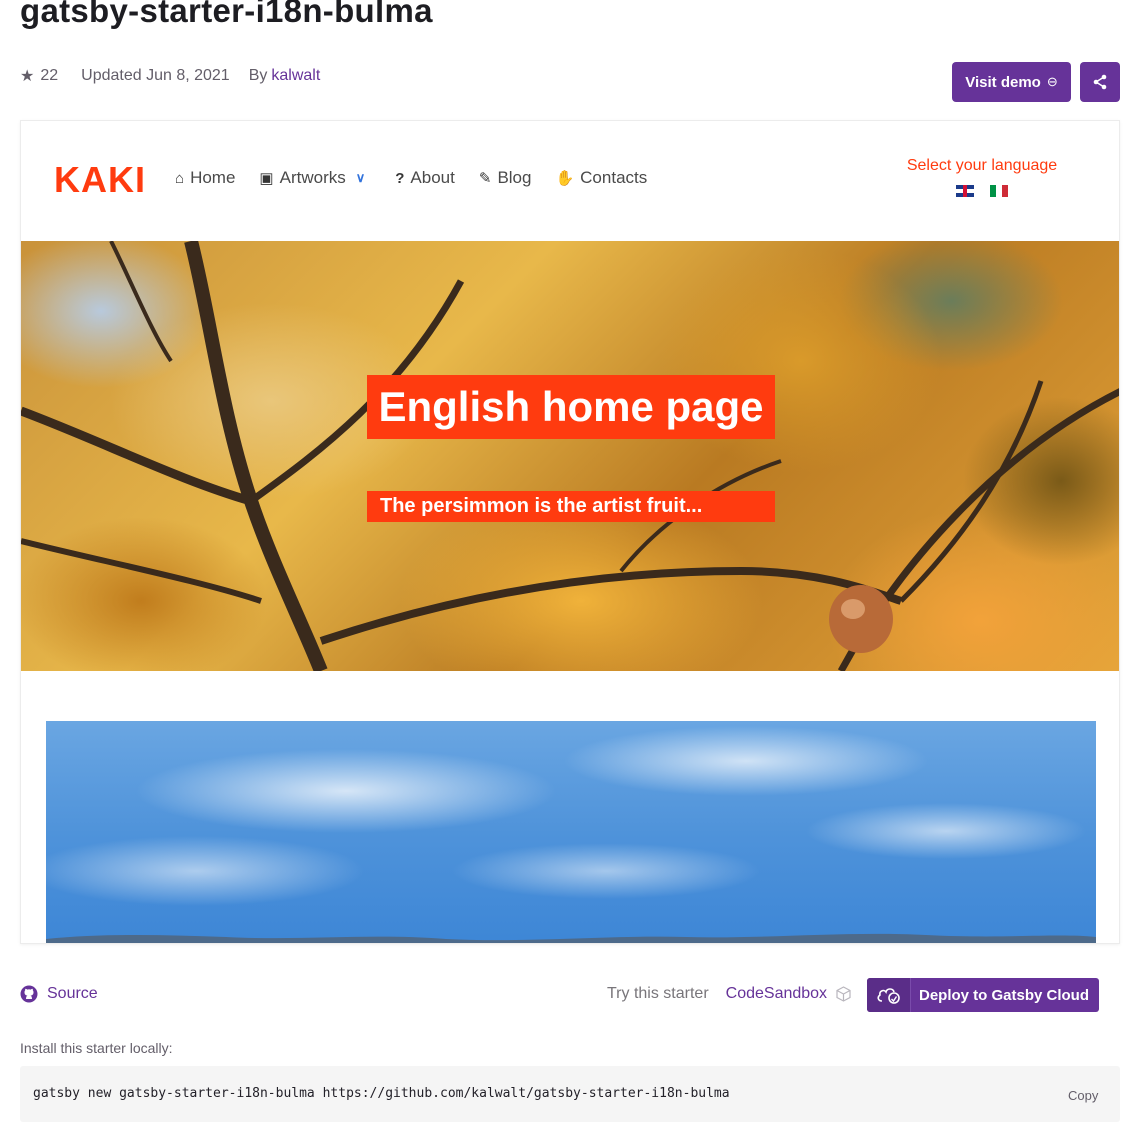 This screenshot has width=1146, height=1130. Describe the element at coordinates (27, 76) in the screenshot. I see `star-icon: ★` at that location.